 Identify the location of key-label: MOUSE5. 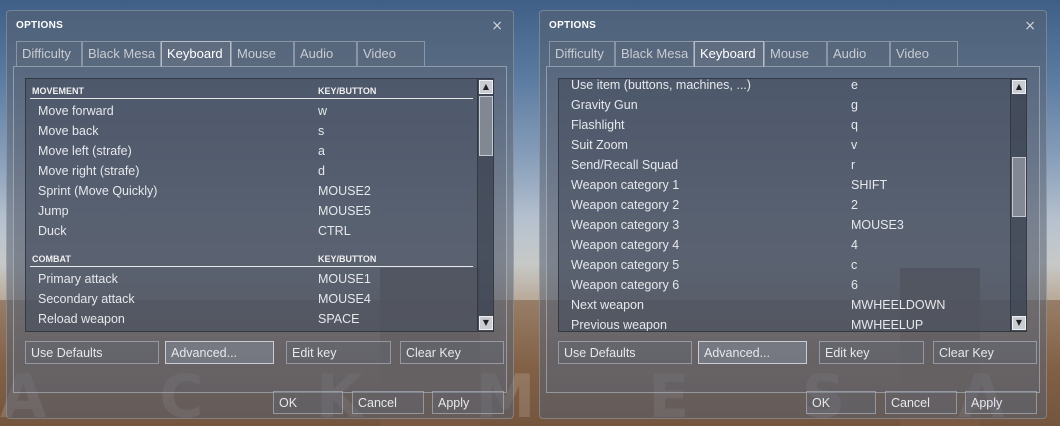
(344, 211).